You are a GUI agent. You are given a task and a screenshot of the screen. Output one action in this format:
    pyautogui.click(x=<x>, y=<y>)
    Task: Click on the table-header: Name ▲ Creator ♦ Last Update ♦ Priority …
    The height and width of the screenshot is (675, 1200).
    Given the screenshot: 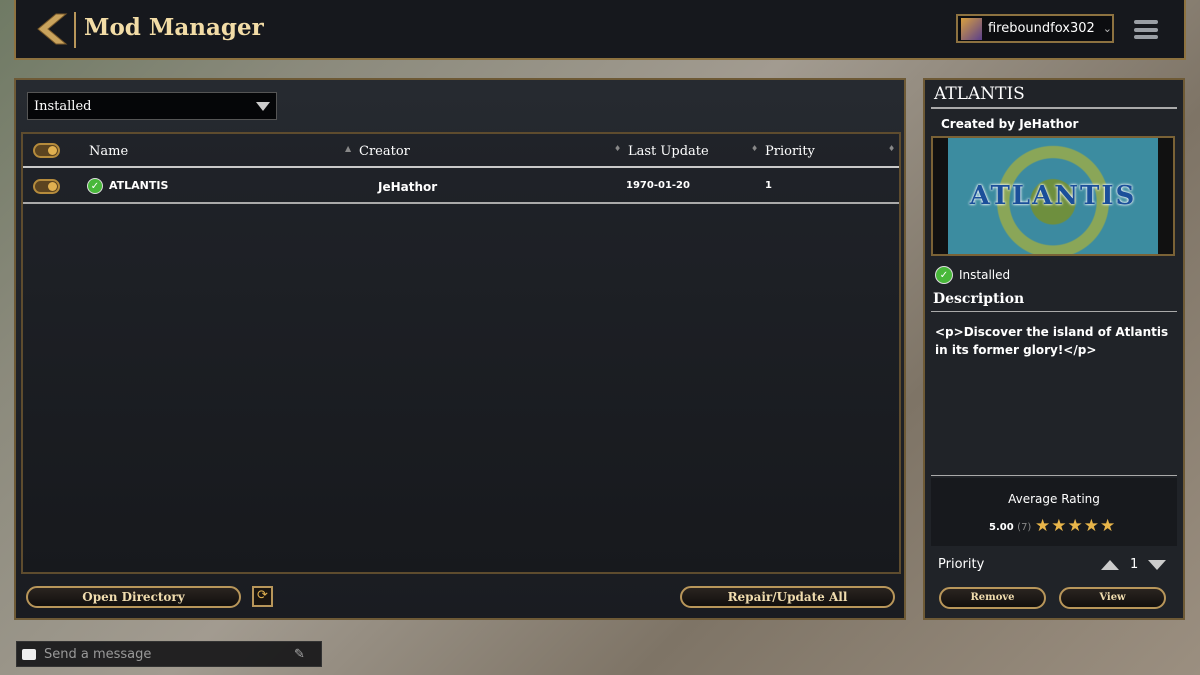 What is the action you would take?
    pyautogui.click(x=461, y=151)
    